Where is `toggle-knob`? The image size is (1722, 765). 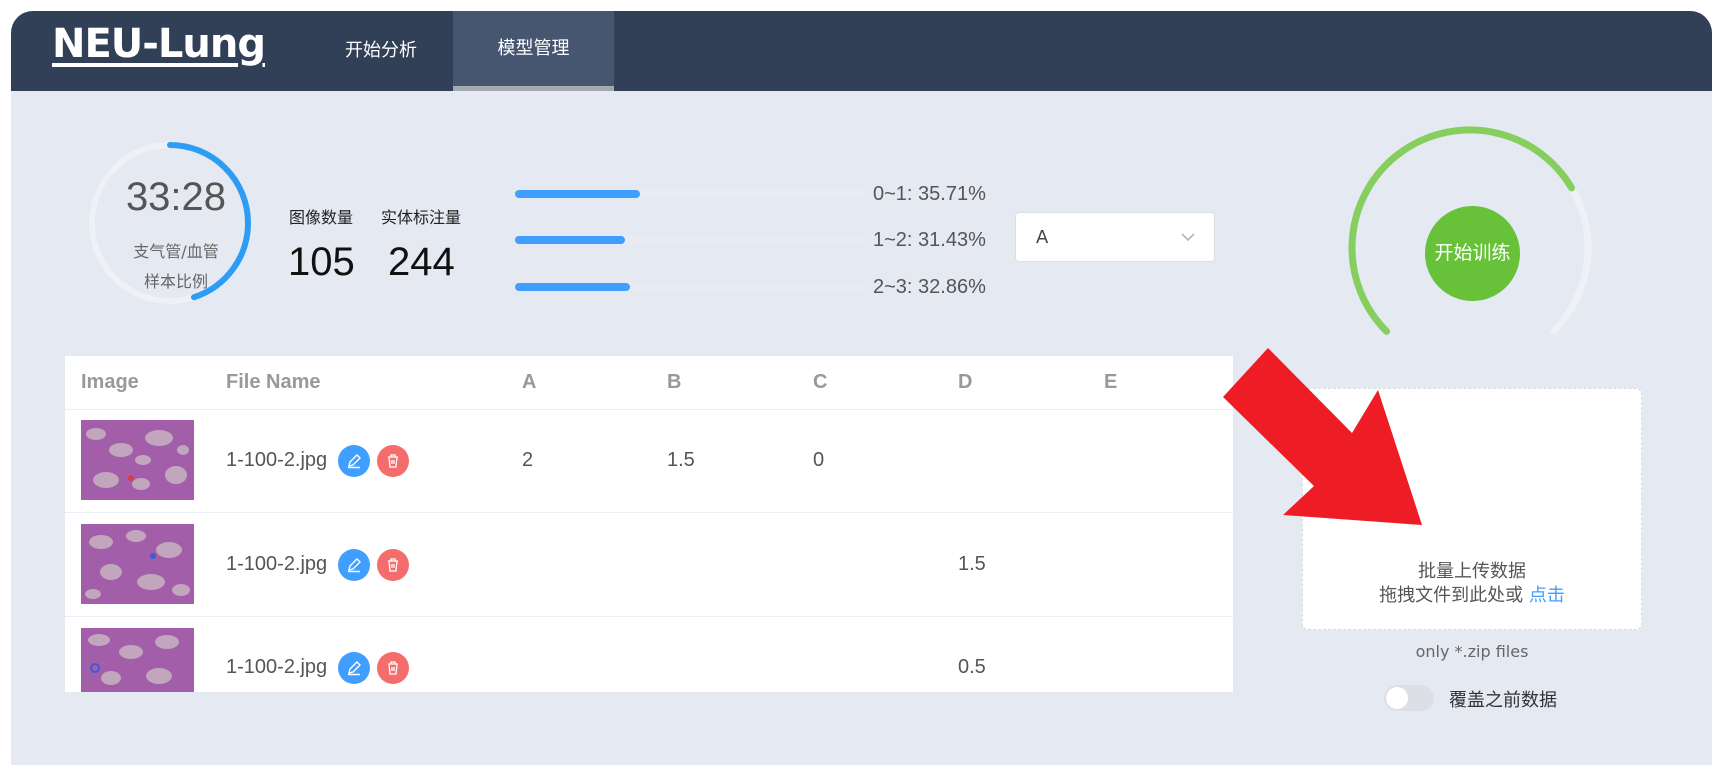
toggle-knob is located at coordinates (1397, 698).